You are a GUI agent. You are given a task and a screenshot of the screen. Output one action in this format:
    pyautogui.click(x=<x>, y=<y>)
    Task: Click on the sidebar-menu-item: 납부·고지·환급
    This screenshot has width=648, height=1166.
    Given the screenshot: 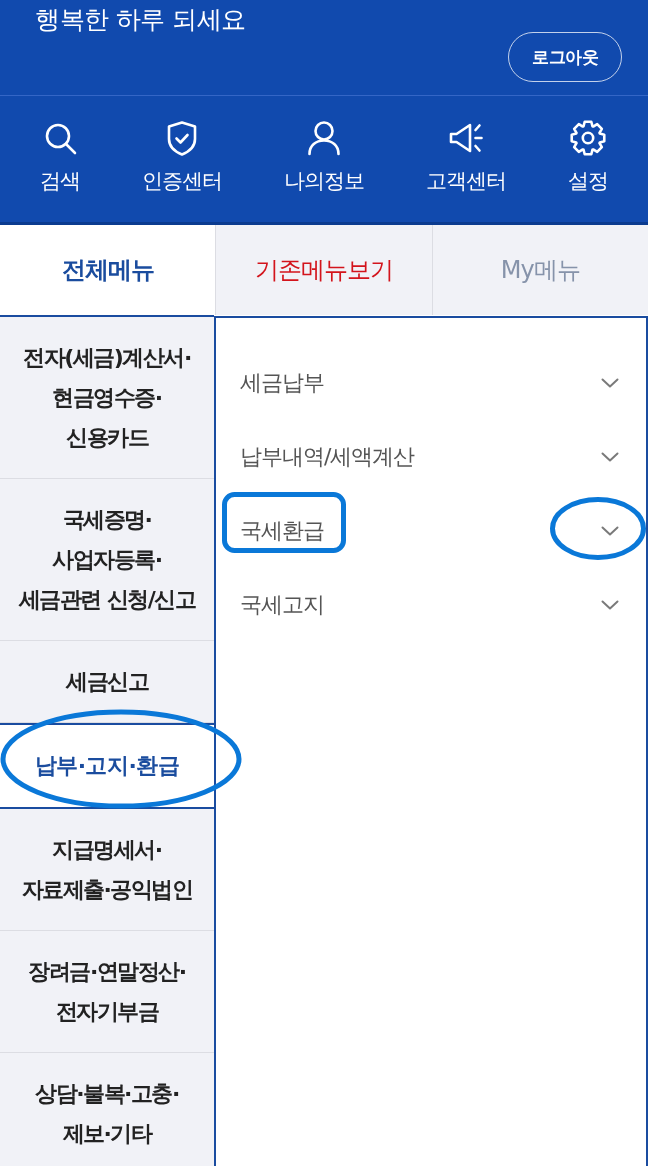 What is the action you would take?
    pyautogui.click(x=107, y=766)
    